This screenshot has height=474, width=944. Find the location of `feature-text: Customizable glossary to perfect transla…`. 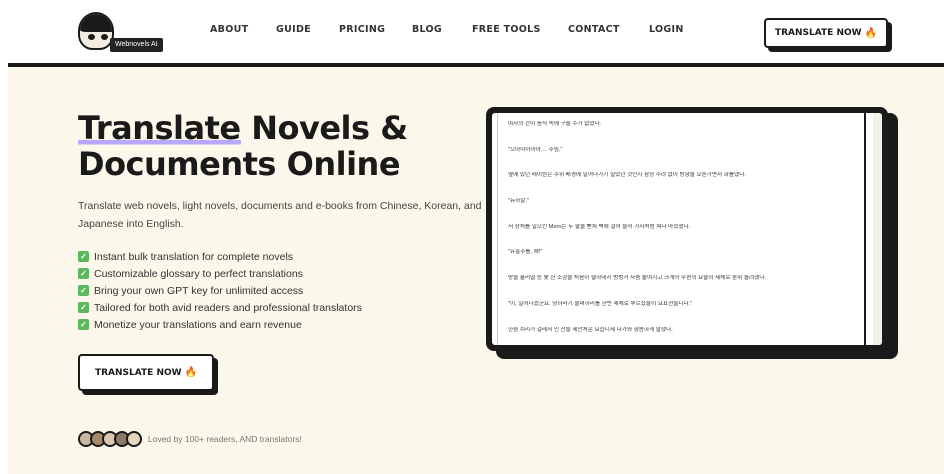

feature-text: Customizable glossary to perfect transla… is located at coordinates (198, 273).